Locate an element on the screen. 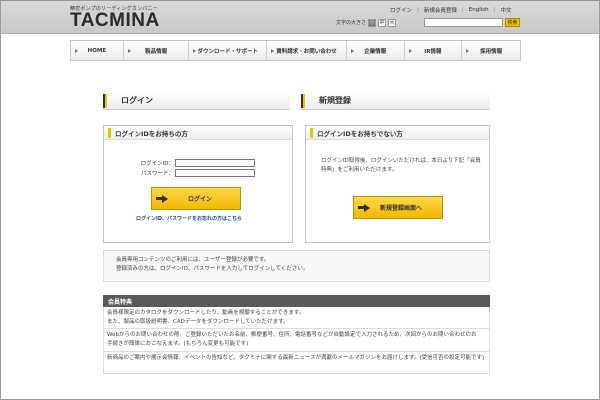 This screenshot has width=600, height=400. login-button-label: ログイン is located at coordinates (200, 199).